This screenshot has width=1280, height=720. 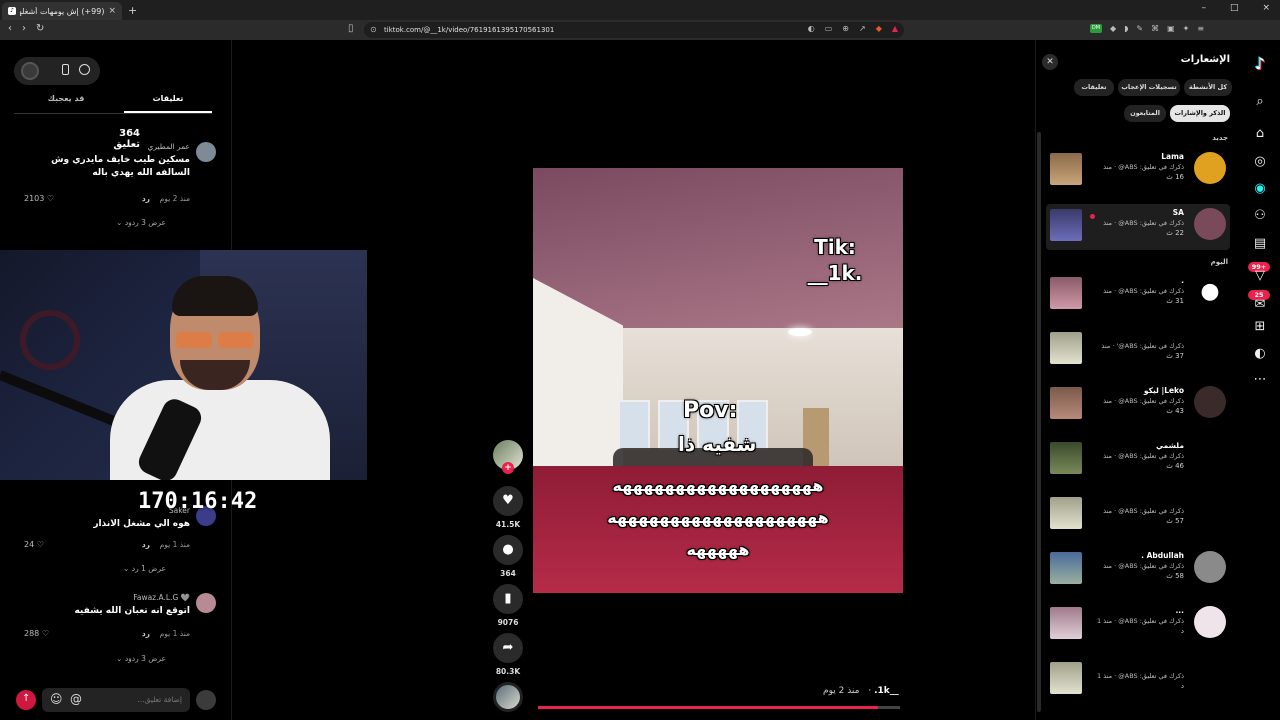 I want to click on reload-icon: ↻, so click(x=40, y=28).